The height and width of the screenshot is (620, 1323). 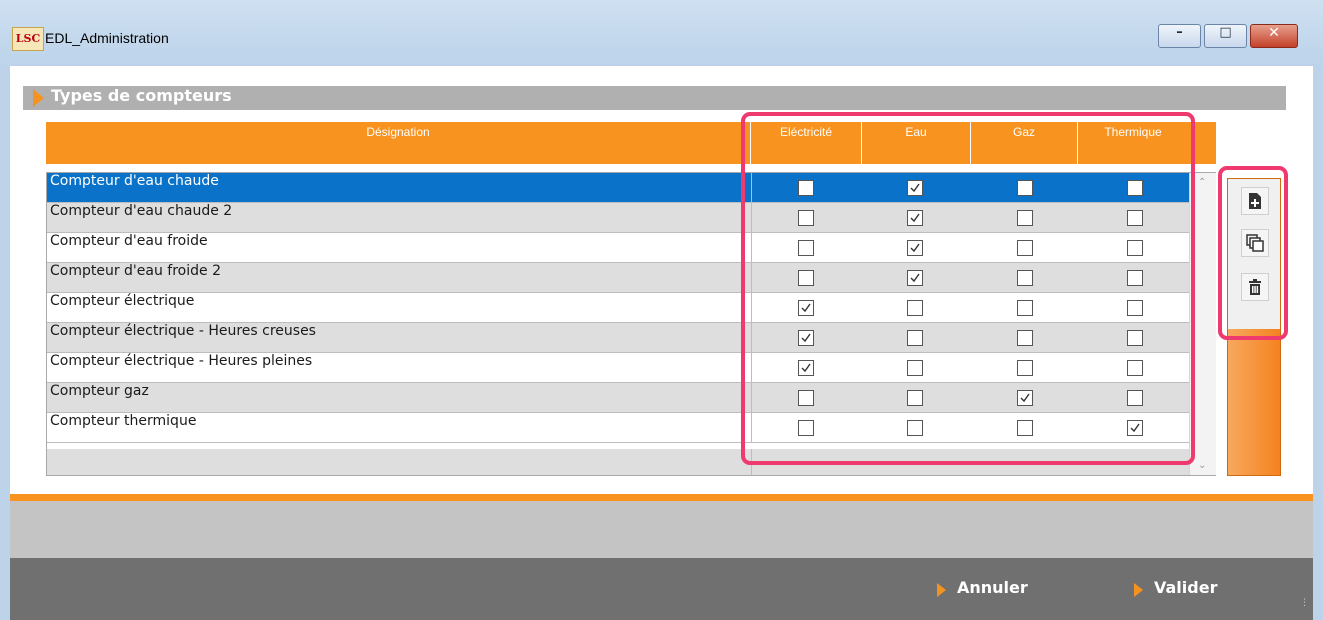 I want to click on table-row: Compteur gaz, so click(x=618, y=398).